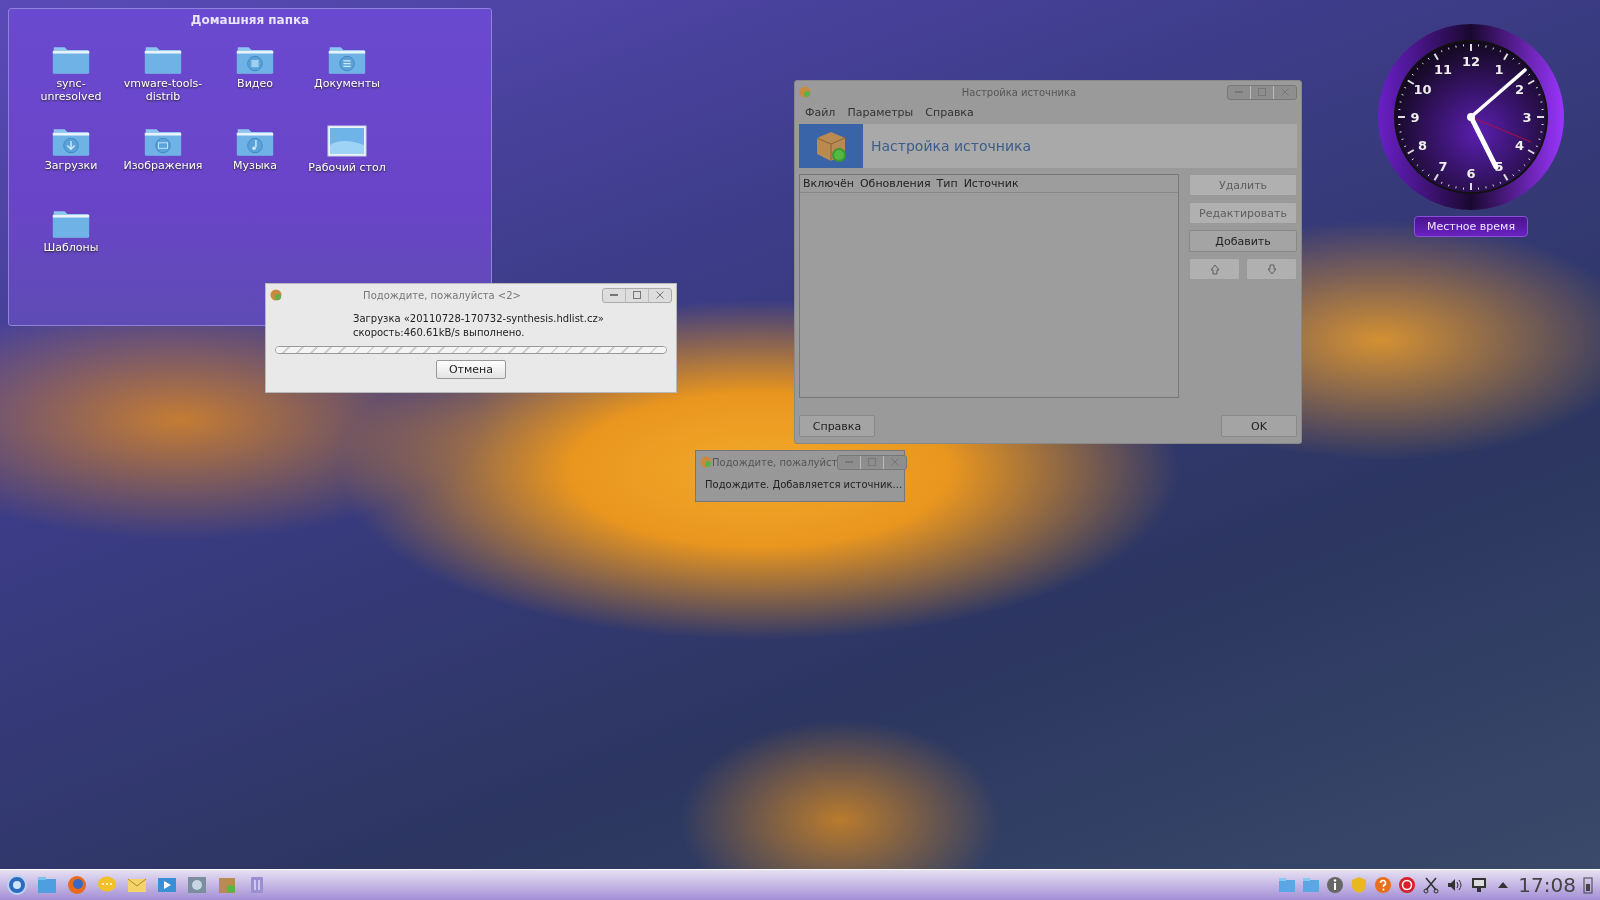 This screenshot has width=1600, height=900. I want to click on menu-item: Справка, so click(949, 112).